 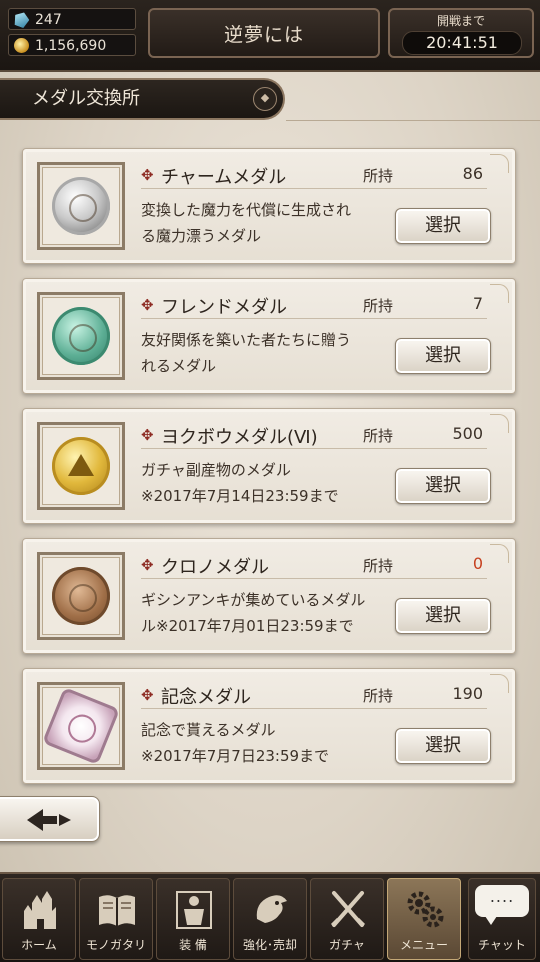 What do you see at coordinates (462, 43) in the screenshot?
I see `countdown-timer: 20:41:51` at bounding box center [462, 43].